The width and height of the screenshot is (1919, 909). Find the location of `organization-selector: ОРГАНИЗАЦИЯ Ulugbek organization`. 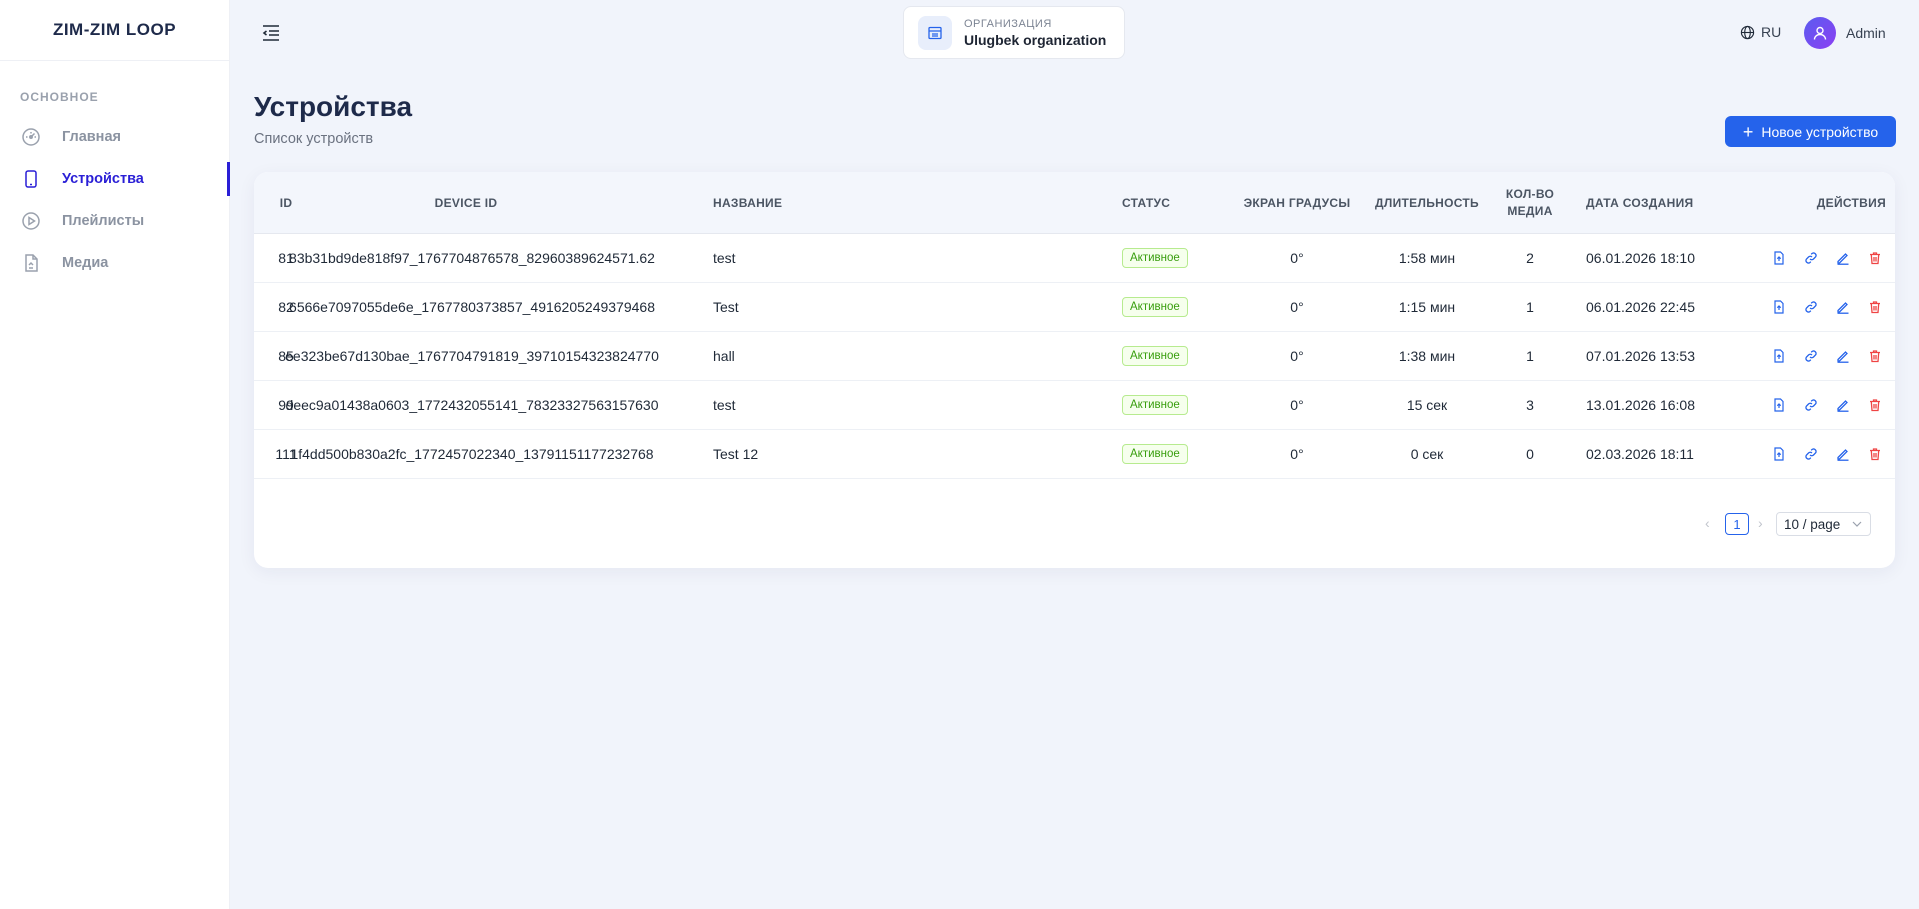

organization-selector: ОРГАНИЗАЦИЯ Ulugbek organization is located at coordinates (1014, 32).